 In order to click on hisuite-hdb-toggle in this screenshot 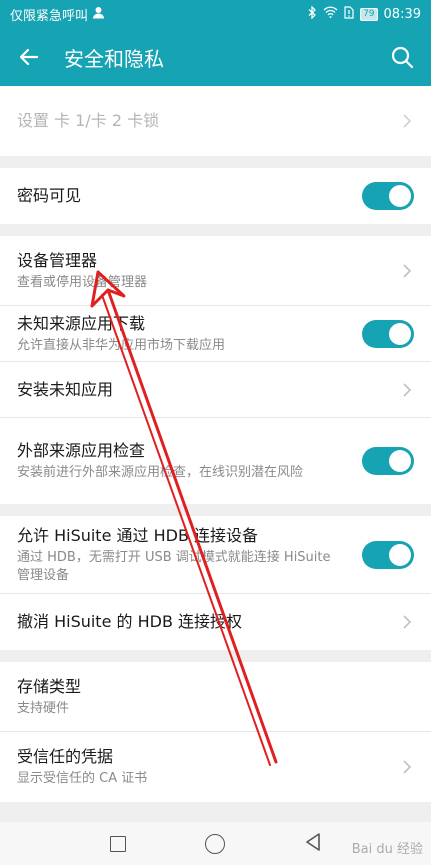, I will do `click(388, 554)`.